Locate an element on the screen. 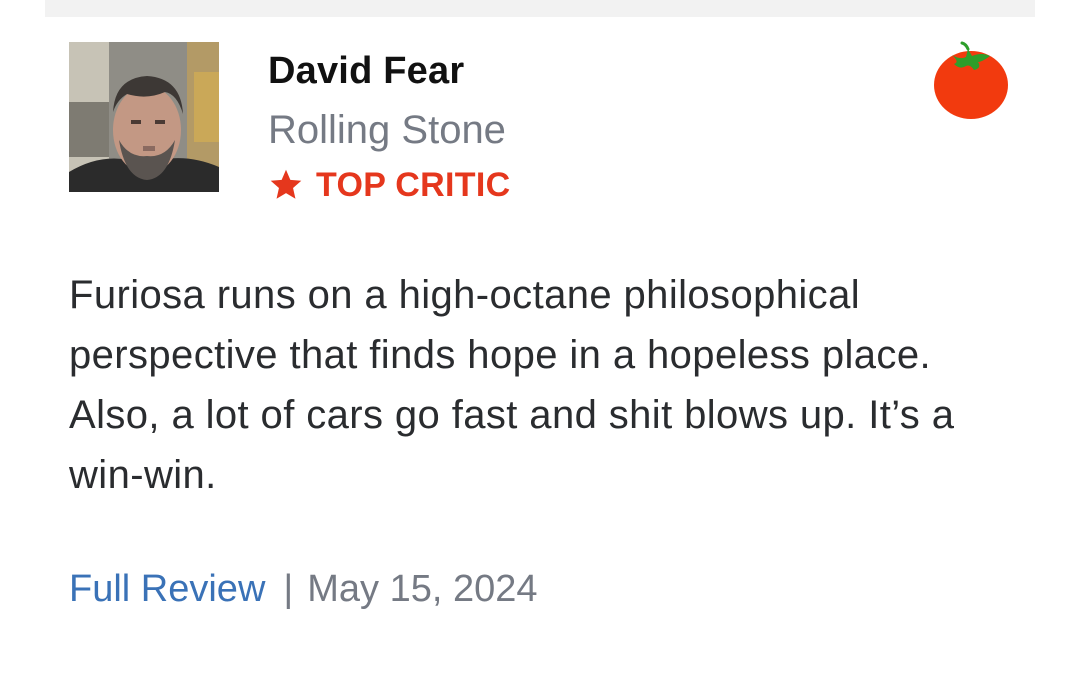 The height and width of the screenshot is (678, 1080). review-date: May 15, 2024 is located at coordinates (422, 589).